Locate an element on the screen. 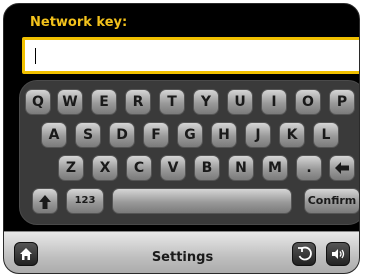 This screenshot has width=366, height=279. key-b: B is located at coordinates (207, 168).